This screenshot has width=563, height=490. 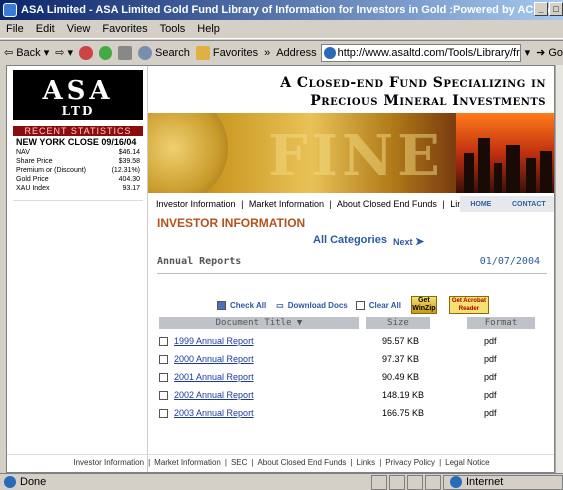 I want to click on download-icon: ▭, so click(x=280, y=305).